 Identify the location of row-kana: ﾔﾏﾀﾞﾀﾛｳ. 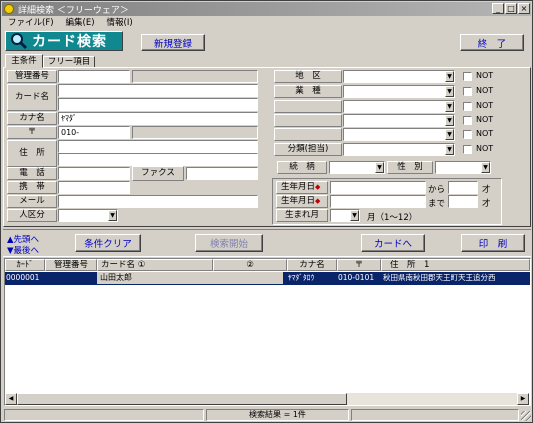
(301, 277).